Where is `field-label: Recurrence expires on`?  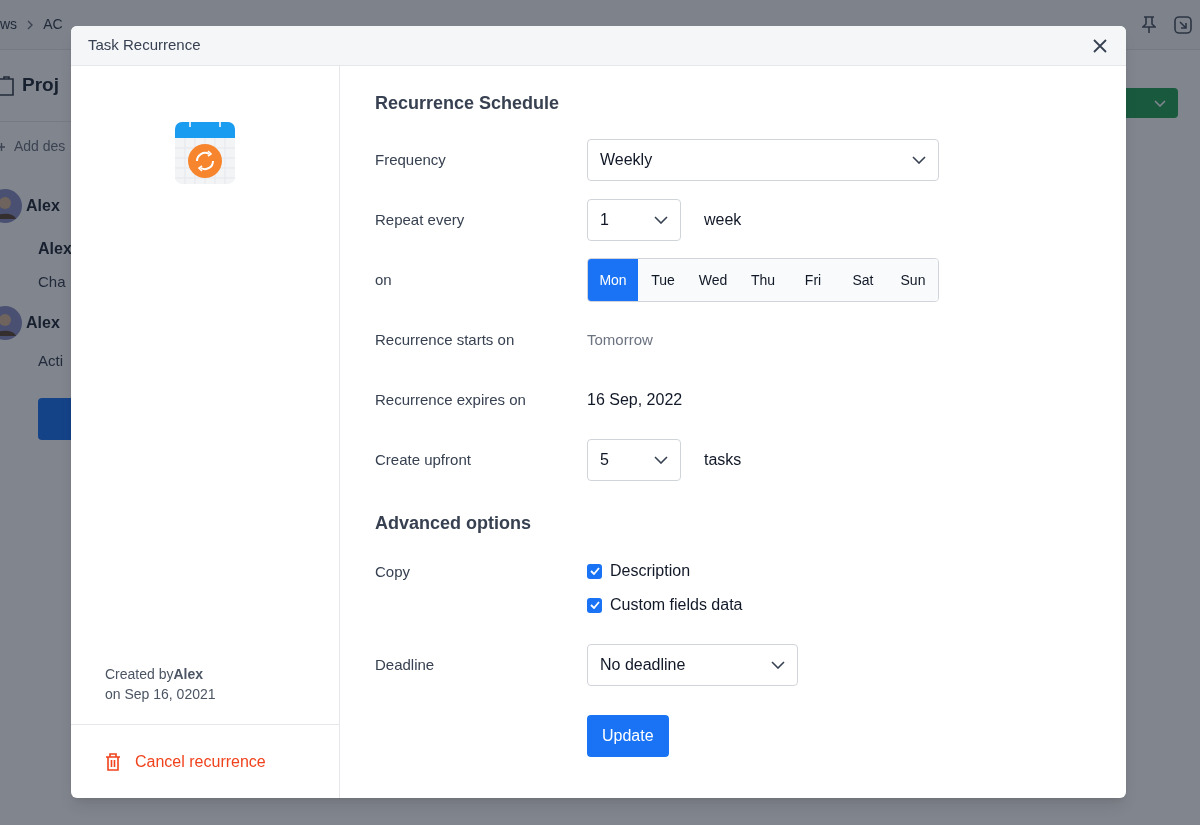 field-label: Recurrence expires on is located at coordinates (451, 399).